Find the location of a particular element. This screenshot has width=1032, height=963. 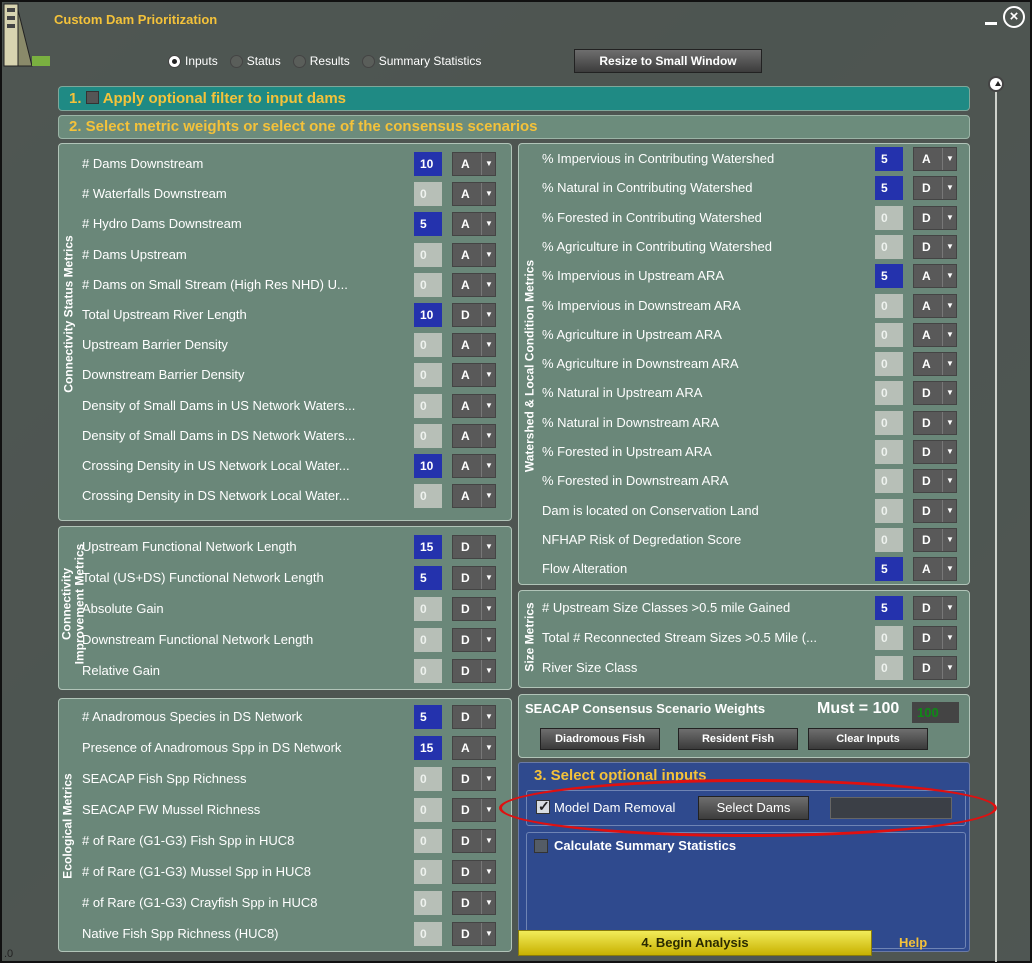

begin-analysis-button: 4. Begin Analysis is located at coordinates (695, 943).